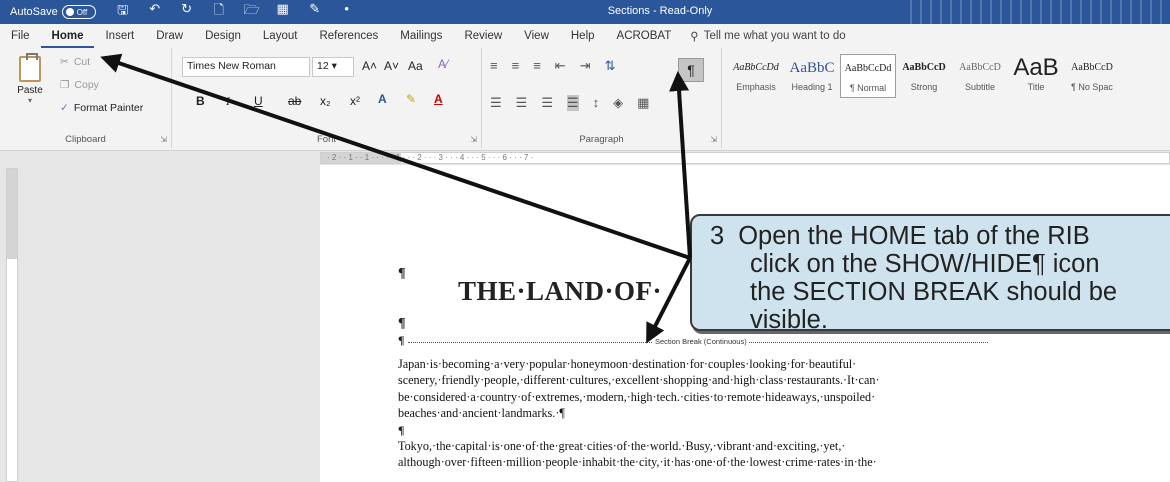 The height and width of the screenshot is (482, 1170). I want to click on style-sample: AaB, so click(1036, 67).